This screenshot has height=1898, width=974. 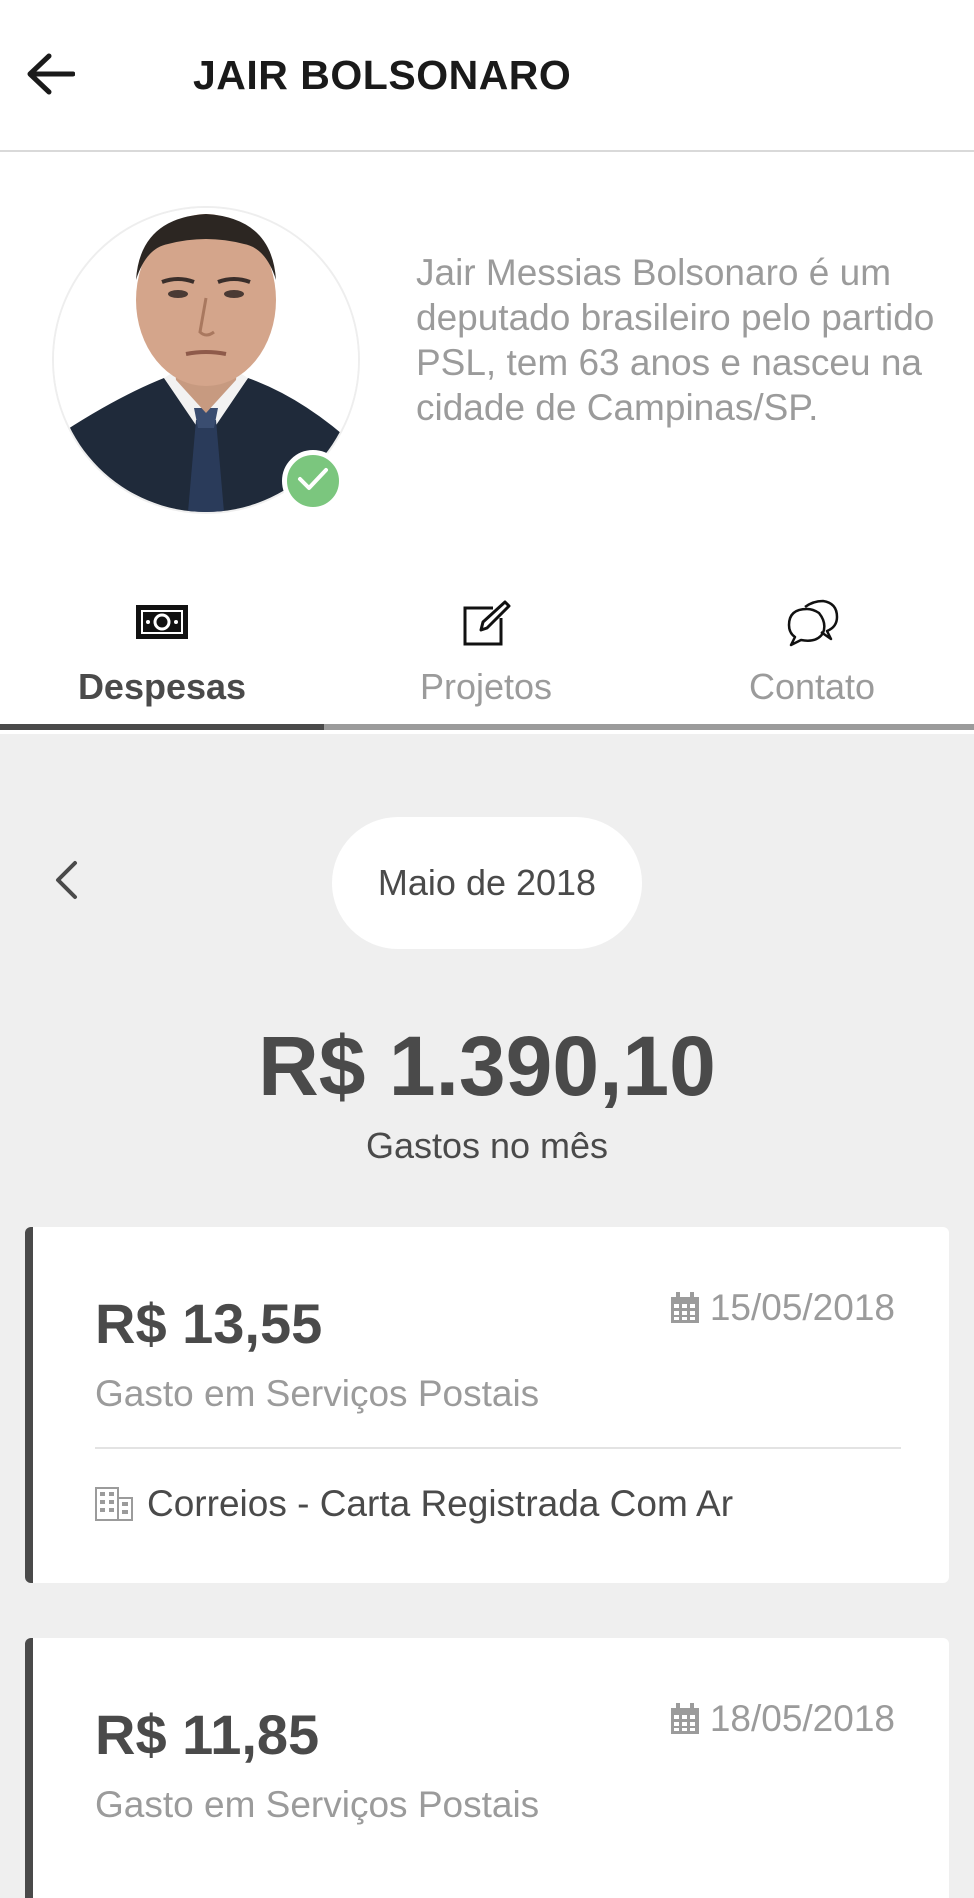 I want to click on app-bar: JAIR BOLSONARO, so click(x=487, y=76).